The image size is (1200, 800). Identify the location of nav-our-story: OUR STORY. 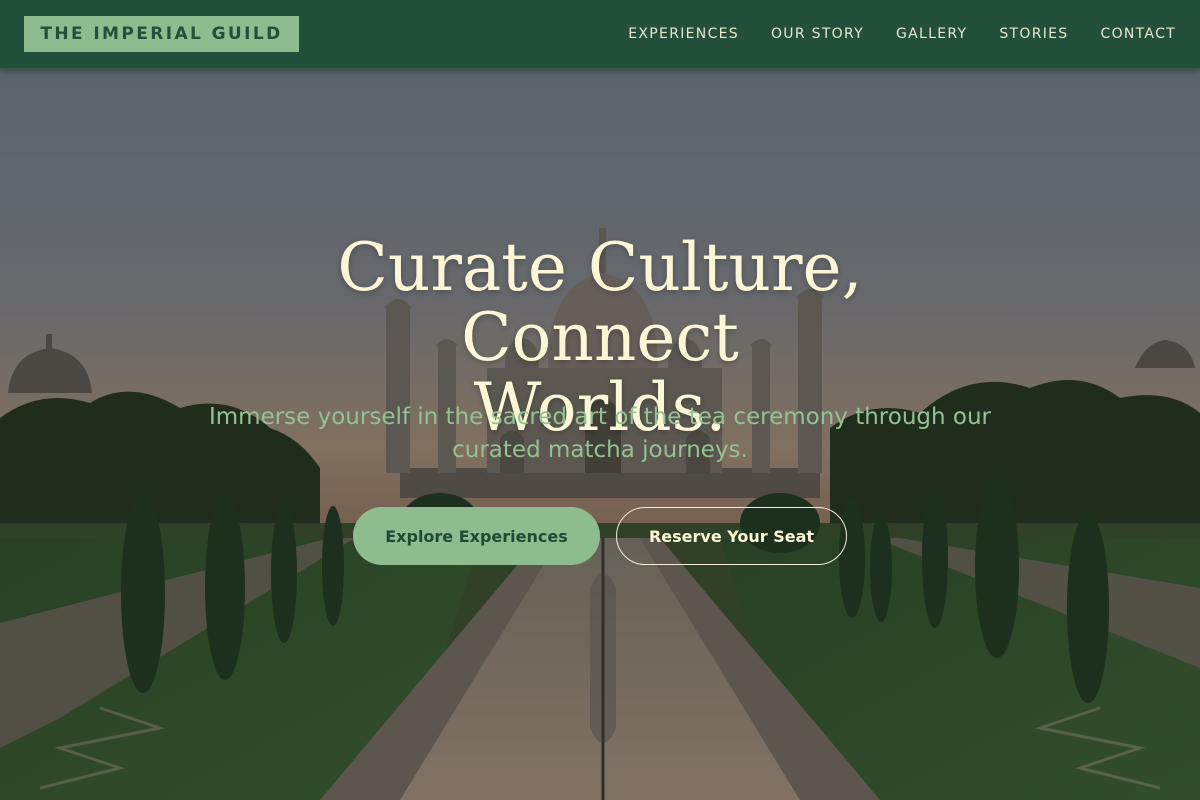
(817, 34).